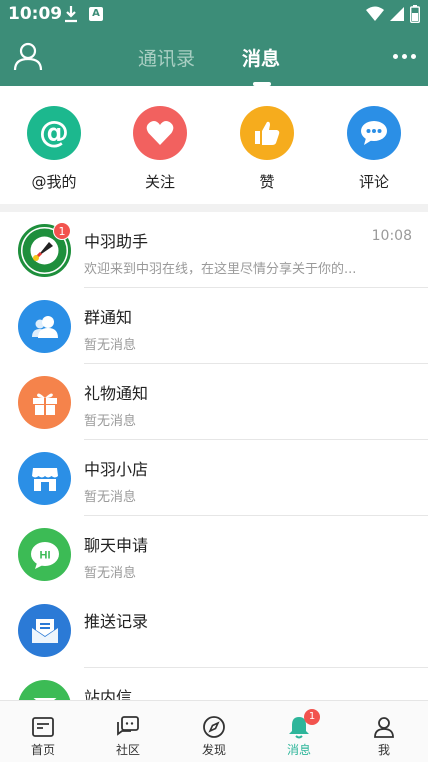  I want to click on signal-icon, so click(397, 14).